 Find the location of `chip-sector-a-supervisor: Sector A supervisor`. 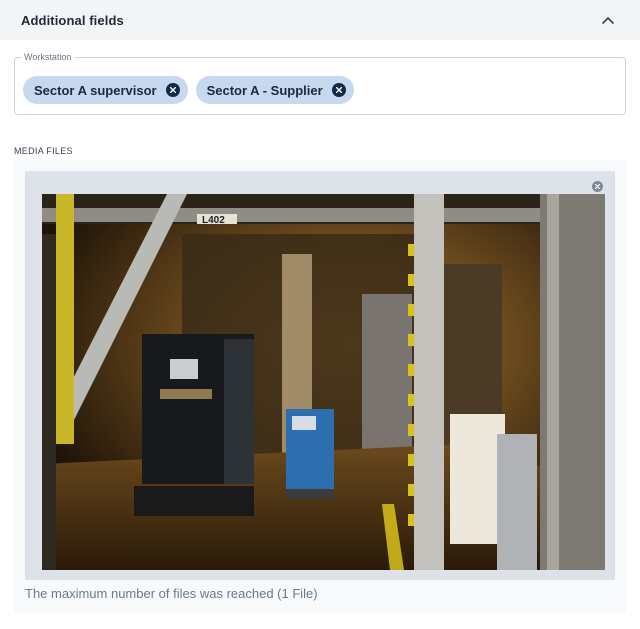

chip-sector-a-supervisor: Sector A supervisor is located at coordinates (105, 90).